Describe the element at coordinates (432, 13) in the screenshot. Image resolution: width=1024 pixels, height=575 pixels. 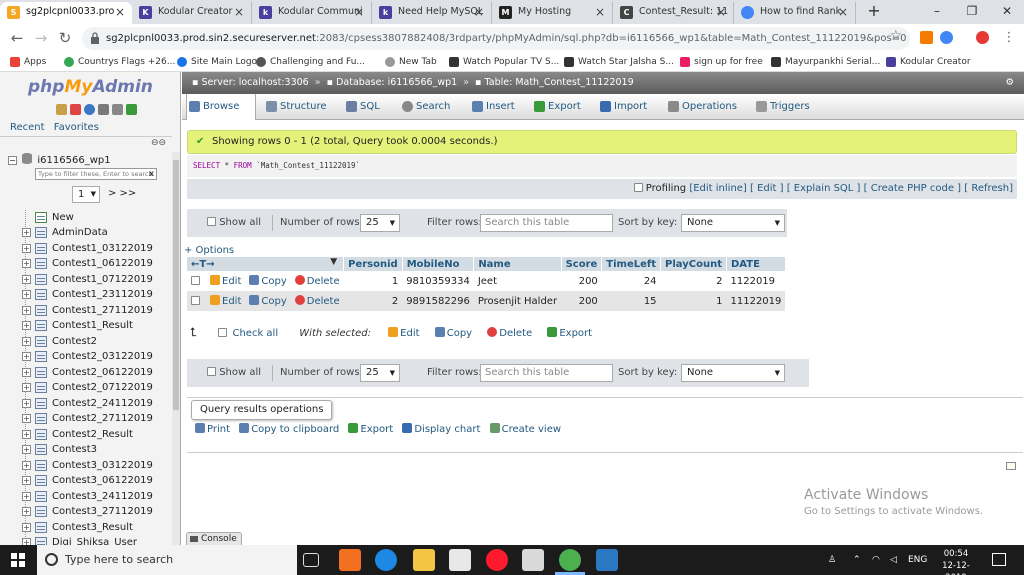
I see `browser-tab-need-help: k Need Help MySQL ×` at that location.